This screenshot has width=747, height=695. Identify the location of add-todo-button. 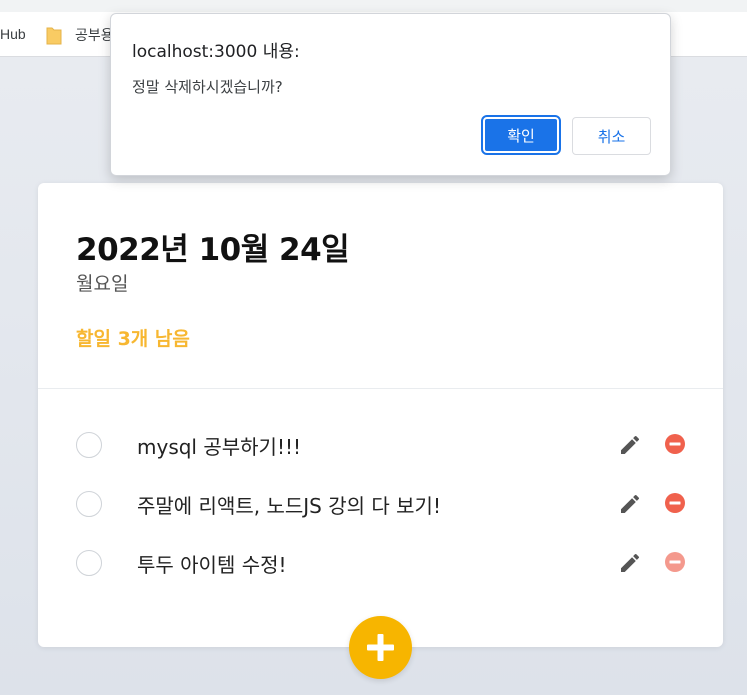
(380, 647).